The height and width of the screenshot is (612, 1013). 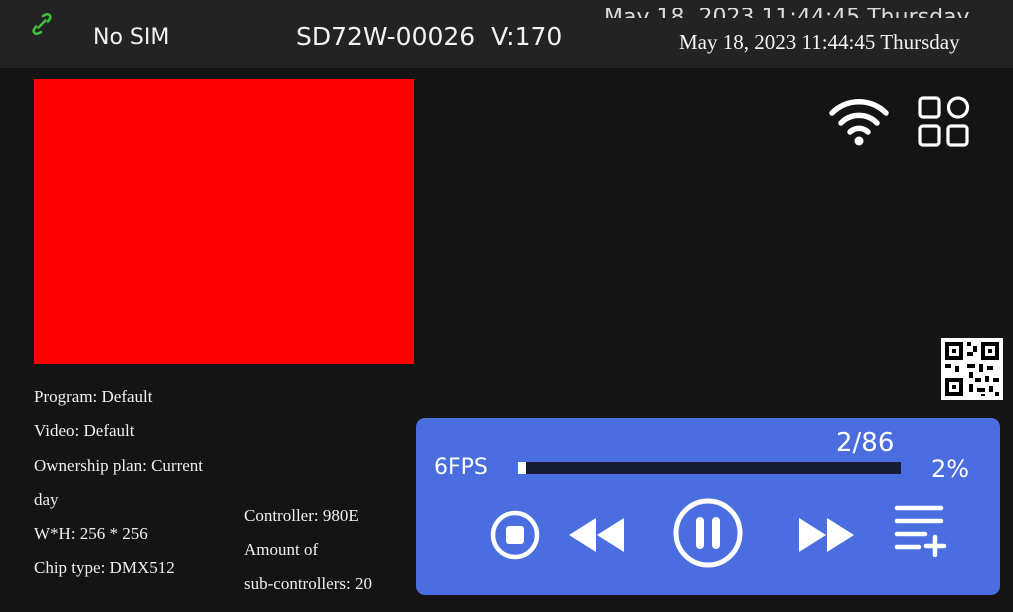 What do you see at coordinates (950, 469) in the screenshot?
I see `progress-percent: 2%` at bounding box center [950, 469].